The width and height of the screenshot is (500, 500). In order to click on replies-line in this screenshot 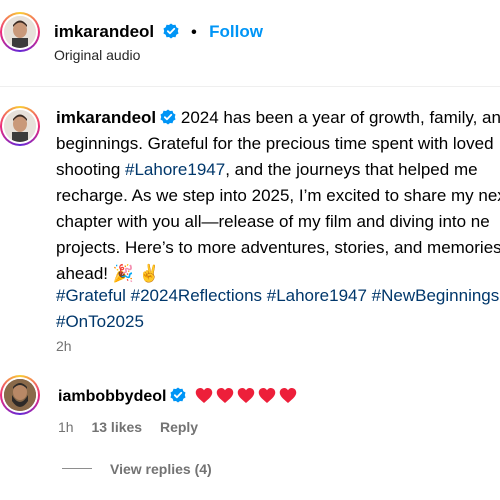, I will do `click(77, 468)`.